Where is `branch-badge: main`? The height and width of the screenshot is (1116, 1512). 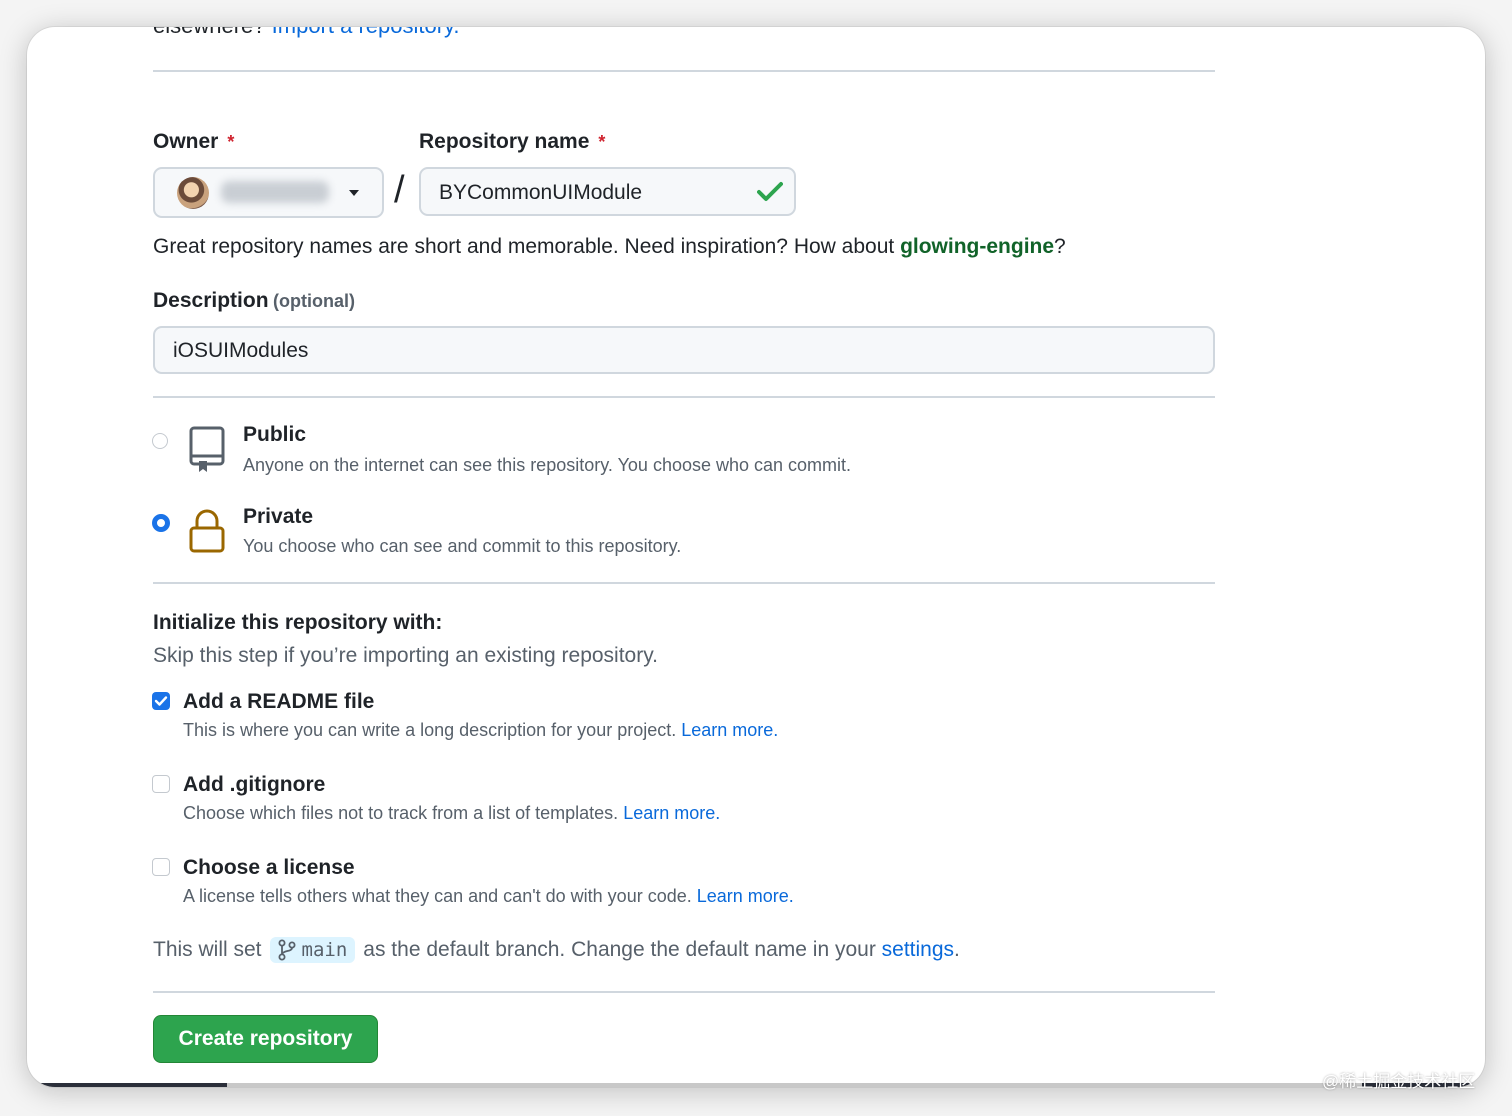
branch-badge: main is located at coordinates (312, 950).